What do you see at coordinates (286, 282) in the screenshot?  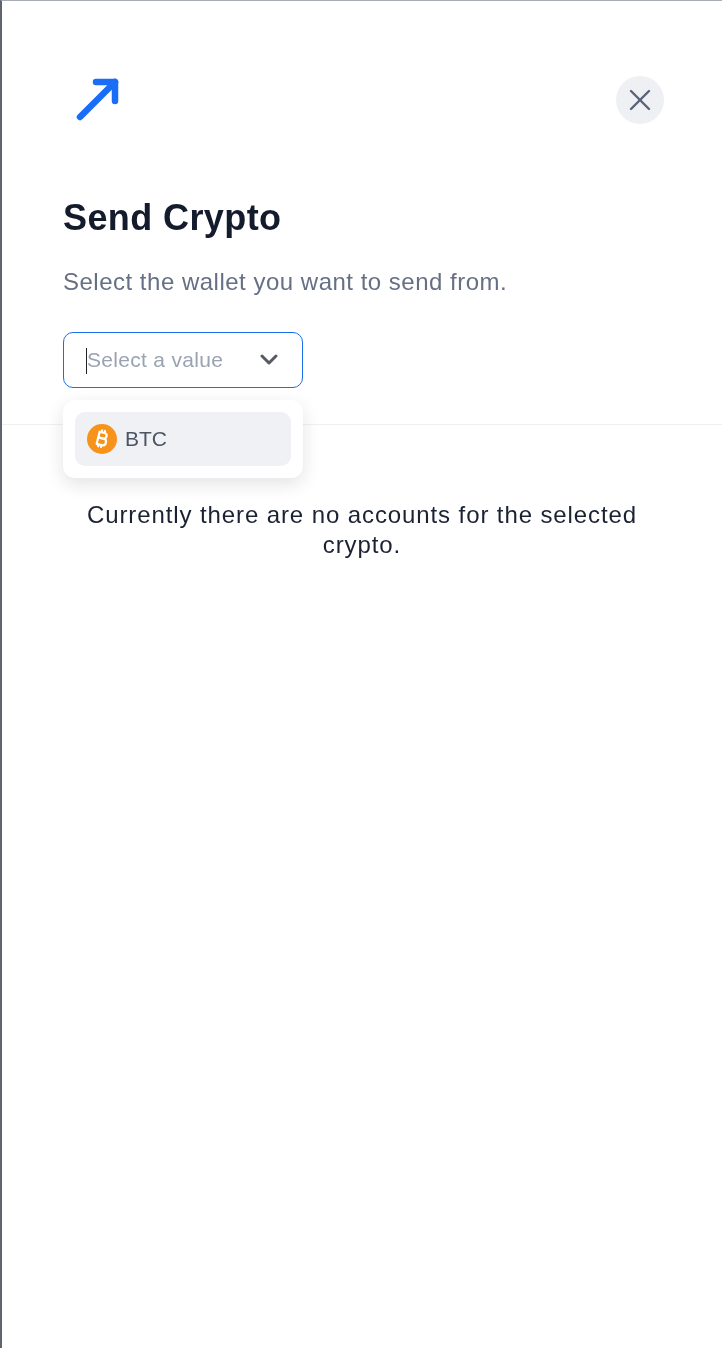 I see `dialog-subtitle: Select the wallet you want to send from.` at bounding box center [286, 282].